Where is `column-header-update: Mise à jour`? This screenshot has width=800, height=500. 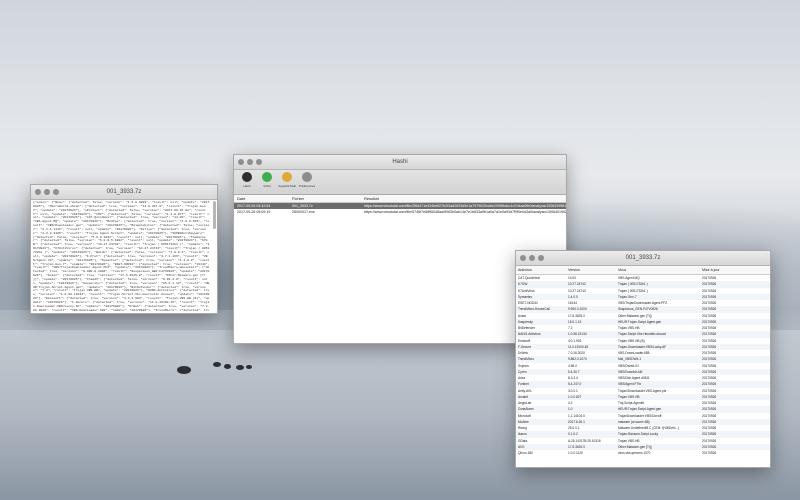
column-header-update: Mise à jour is located at coordinates (735, 270).